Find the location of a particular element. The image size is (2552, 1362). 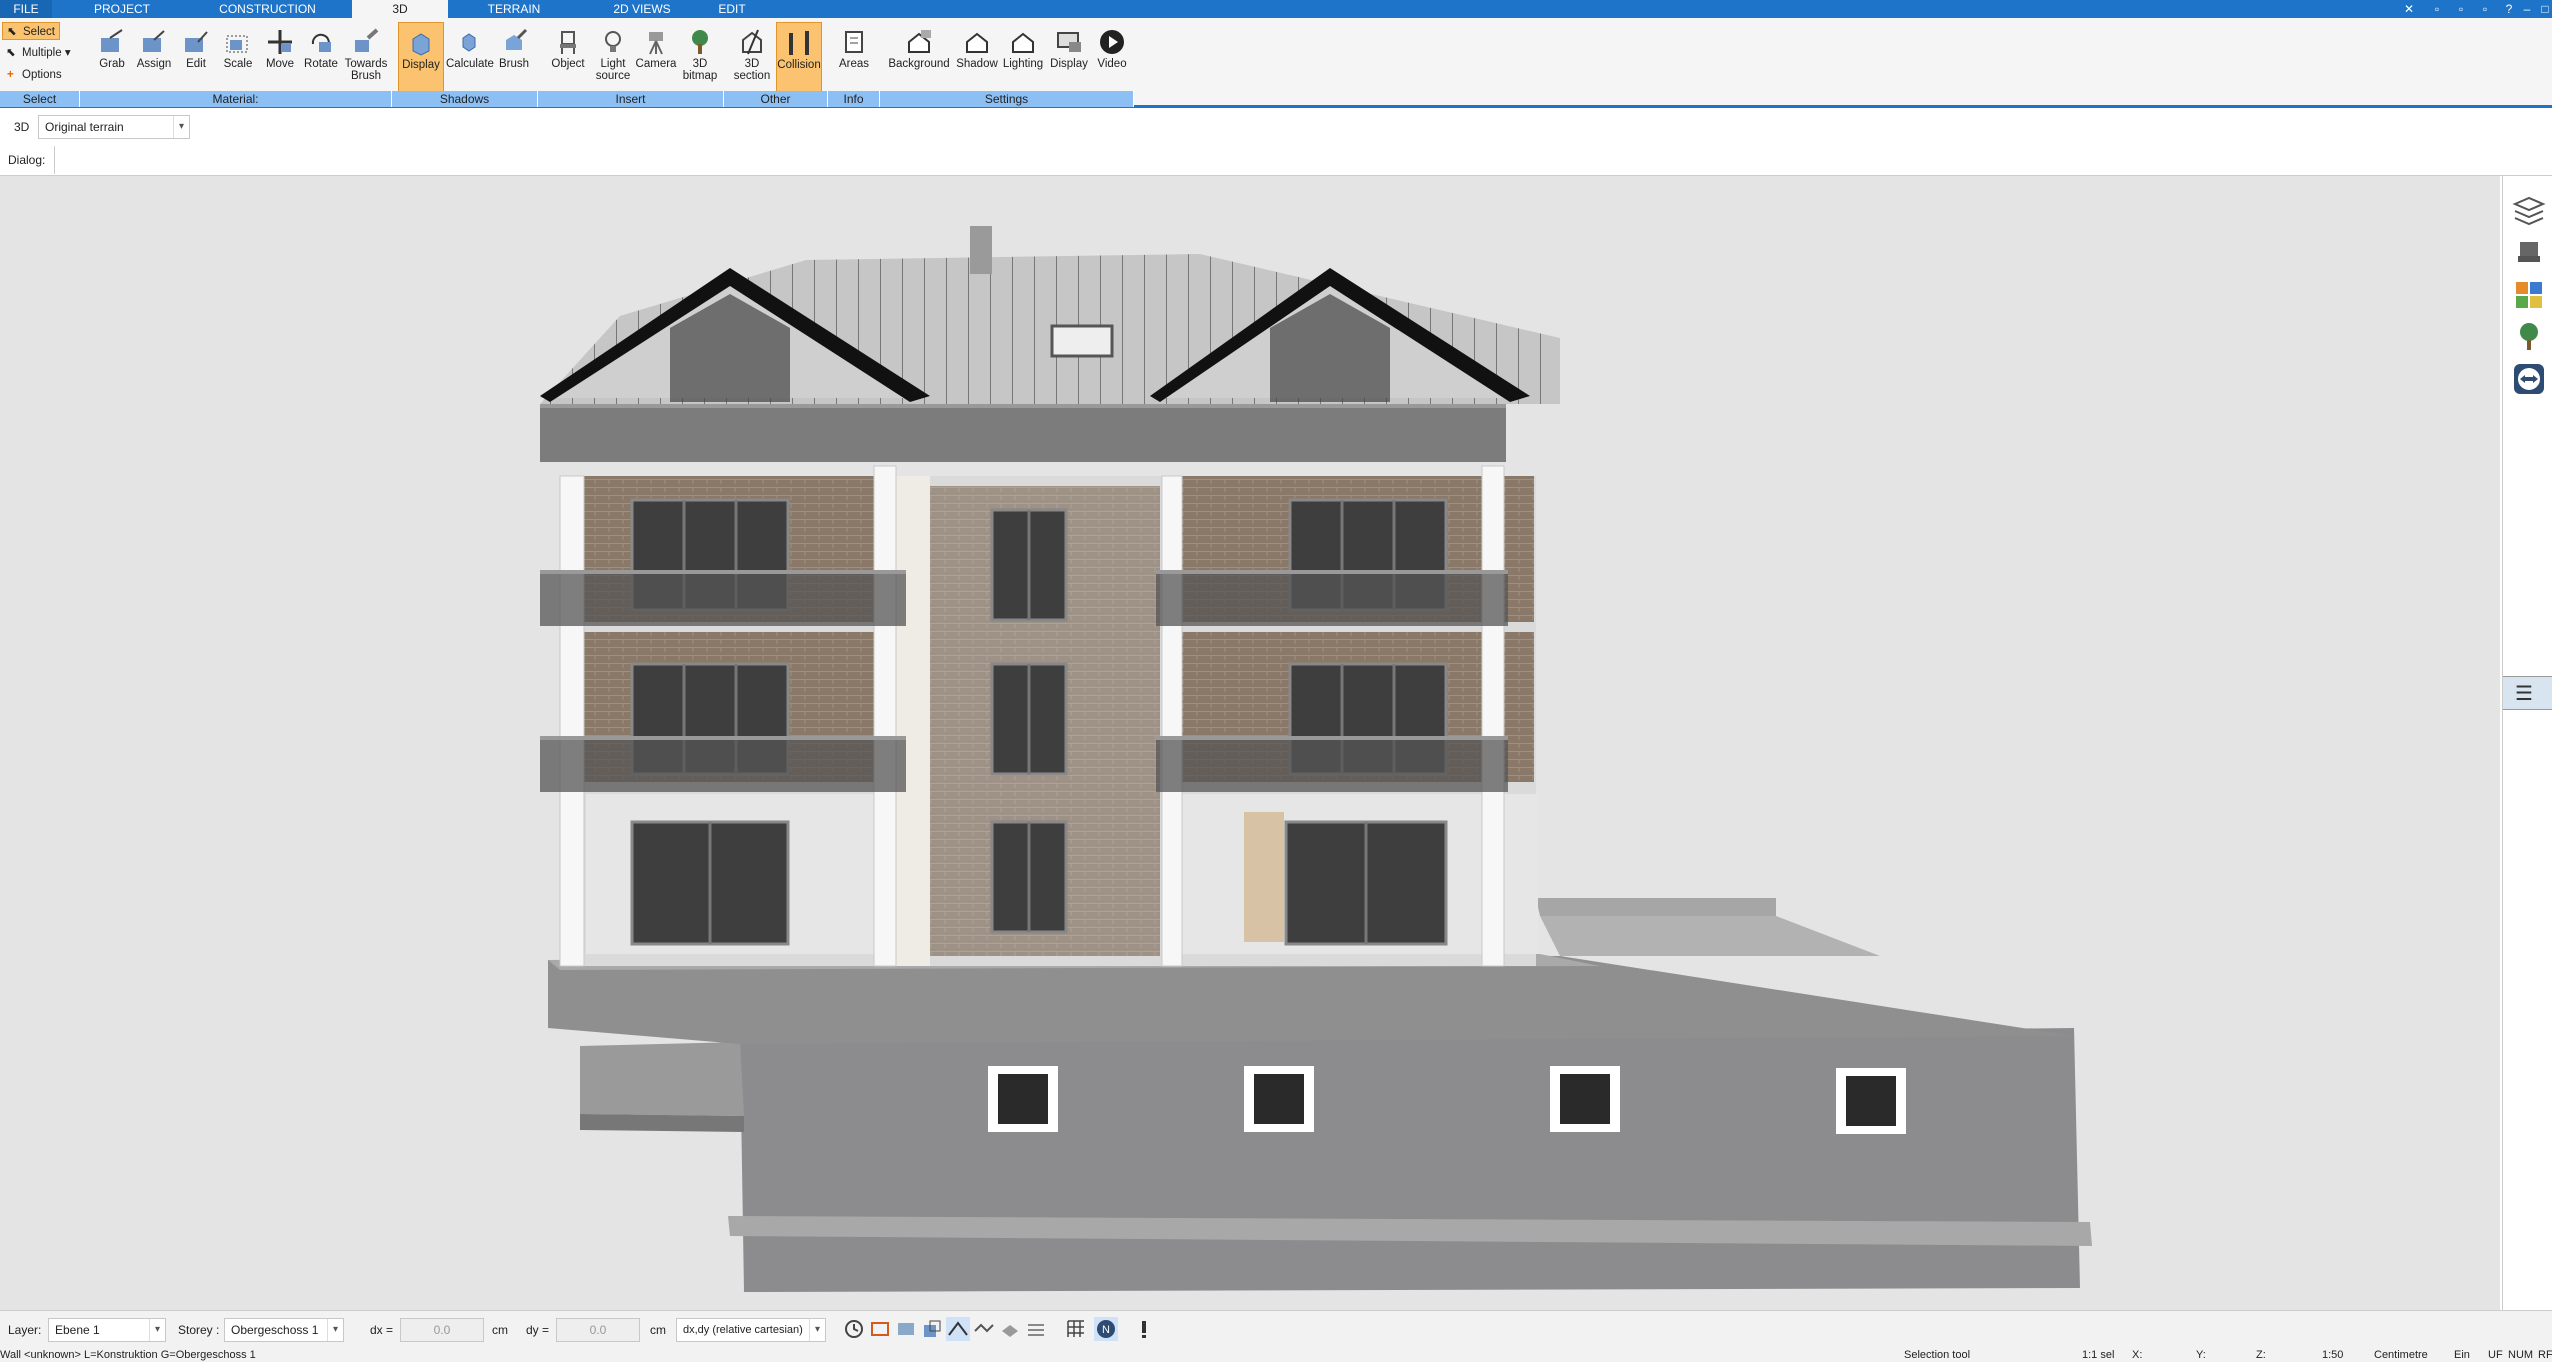

3d-bitmap-button: 3D bitmap is located at coordinates (700, 62).